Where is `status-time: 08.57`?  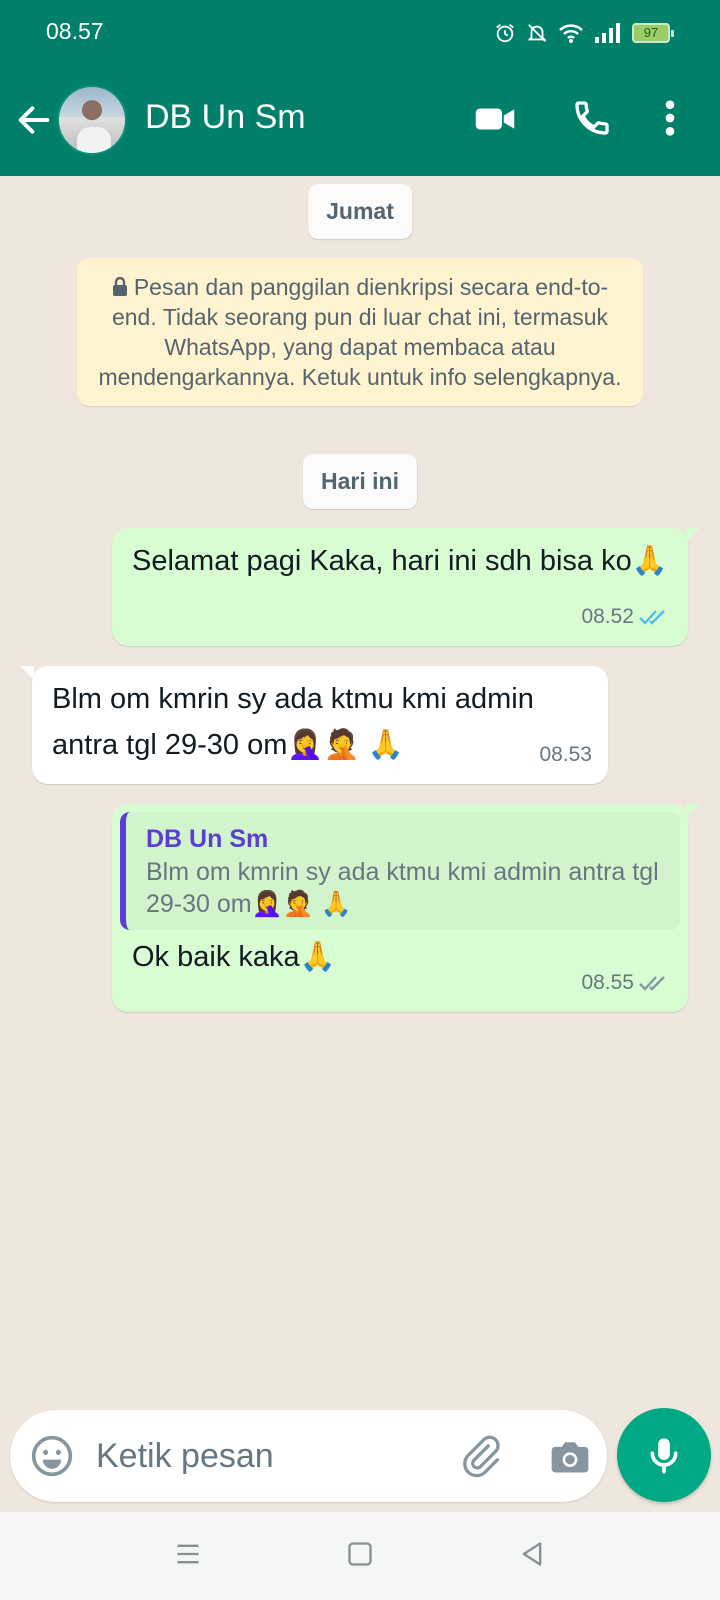
status-time: 08.57 is located at coordinates (75, 31).